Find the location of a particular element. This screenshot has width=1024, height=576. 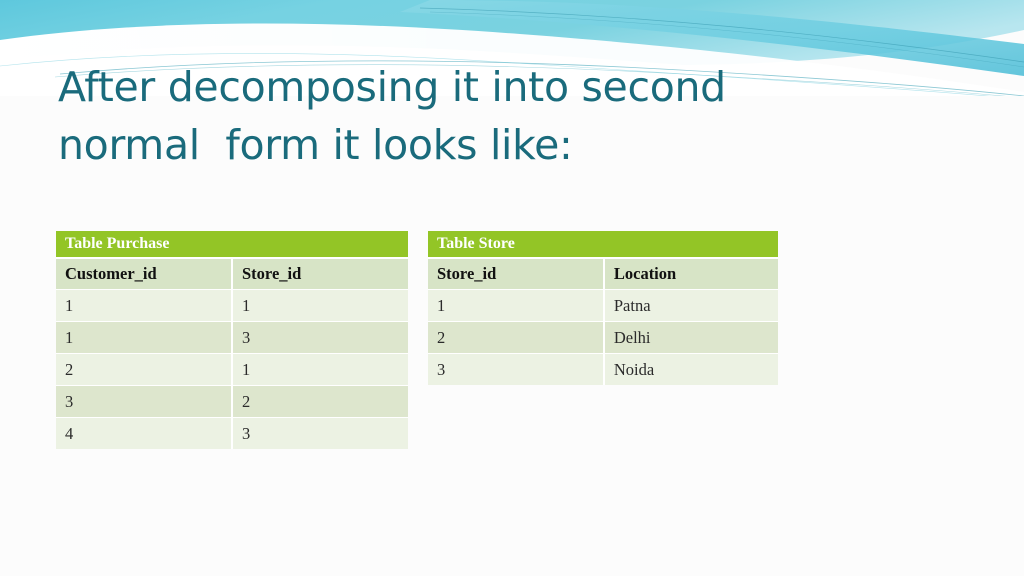

table-purchase-header-row: Customer_id Store_id is located at coordinates (232, 274).